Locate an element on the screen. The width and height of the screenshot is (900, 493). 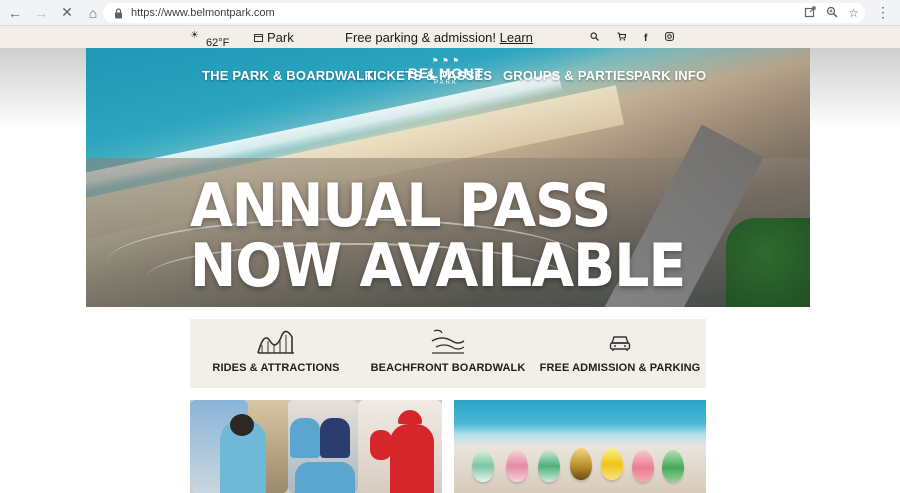
feature-rides: RIDES & ATTRACTIONS is located at coordinates (276, 353).